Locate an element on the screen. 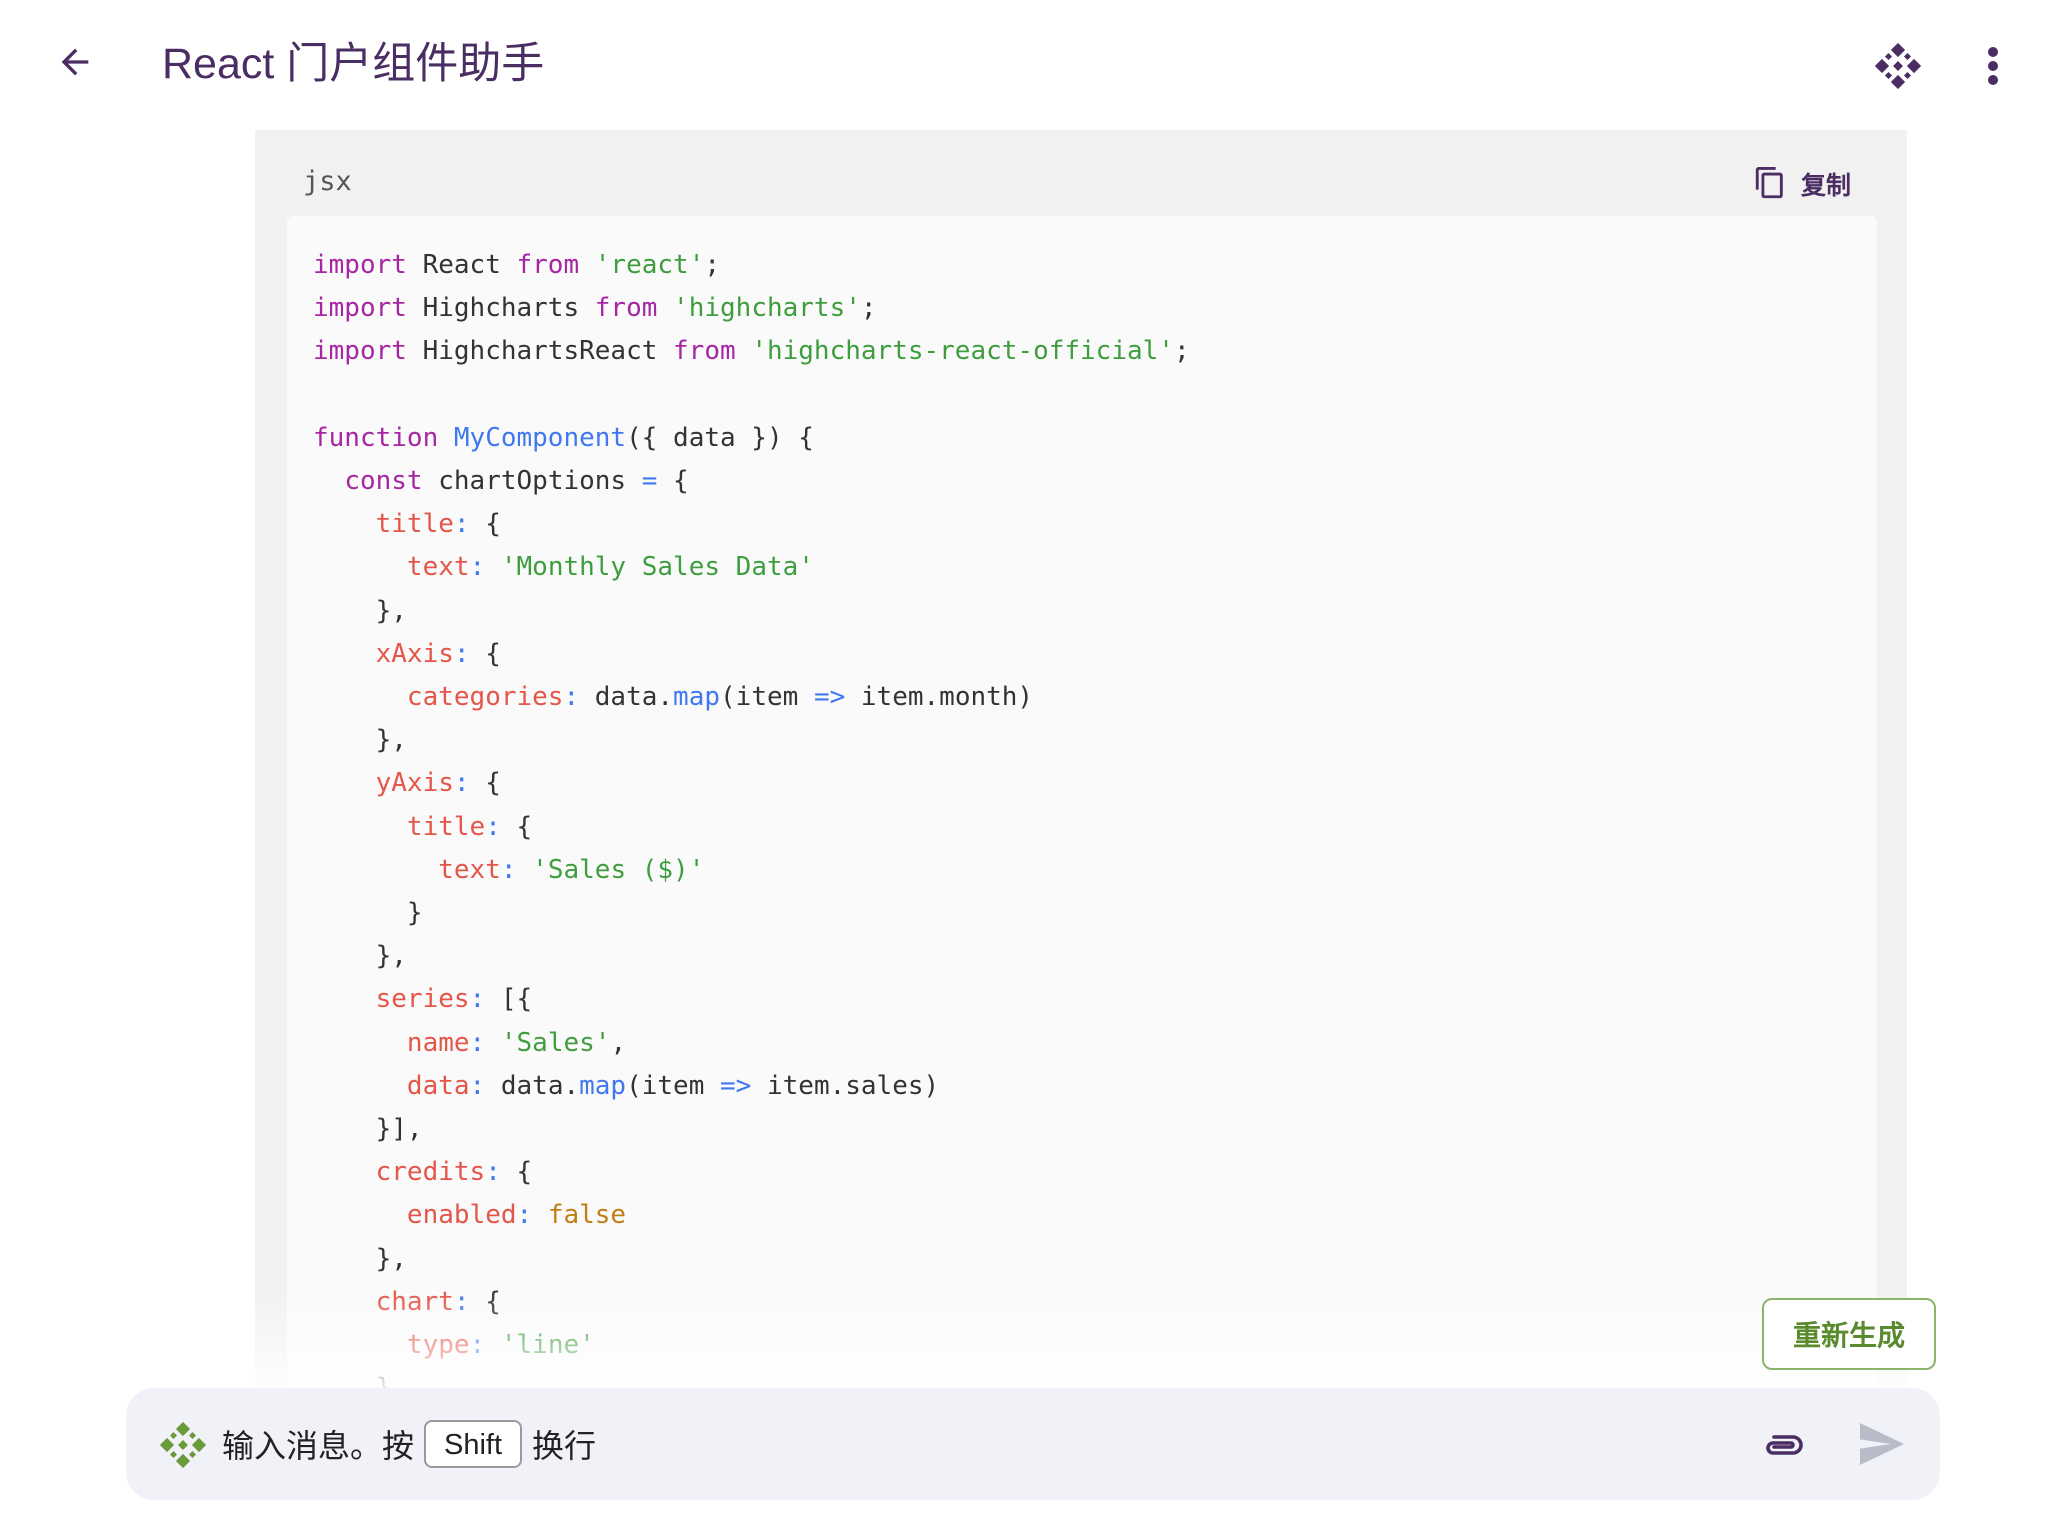 Image resolution: width=2048 pixels, height=1536 pixels. code-line: text: 'Monthly Sales Data' is located at coordinates (1095, 567).